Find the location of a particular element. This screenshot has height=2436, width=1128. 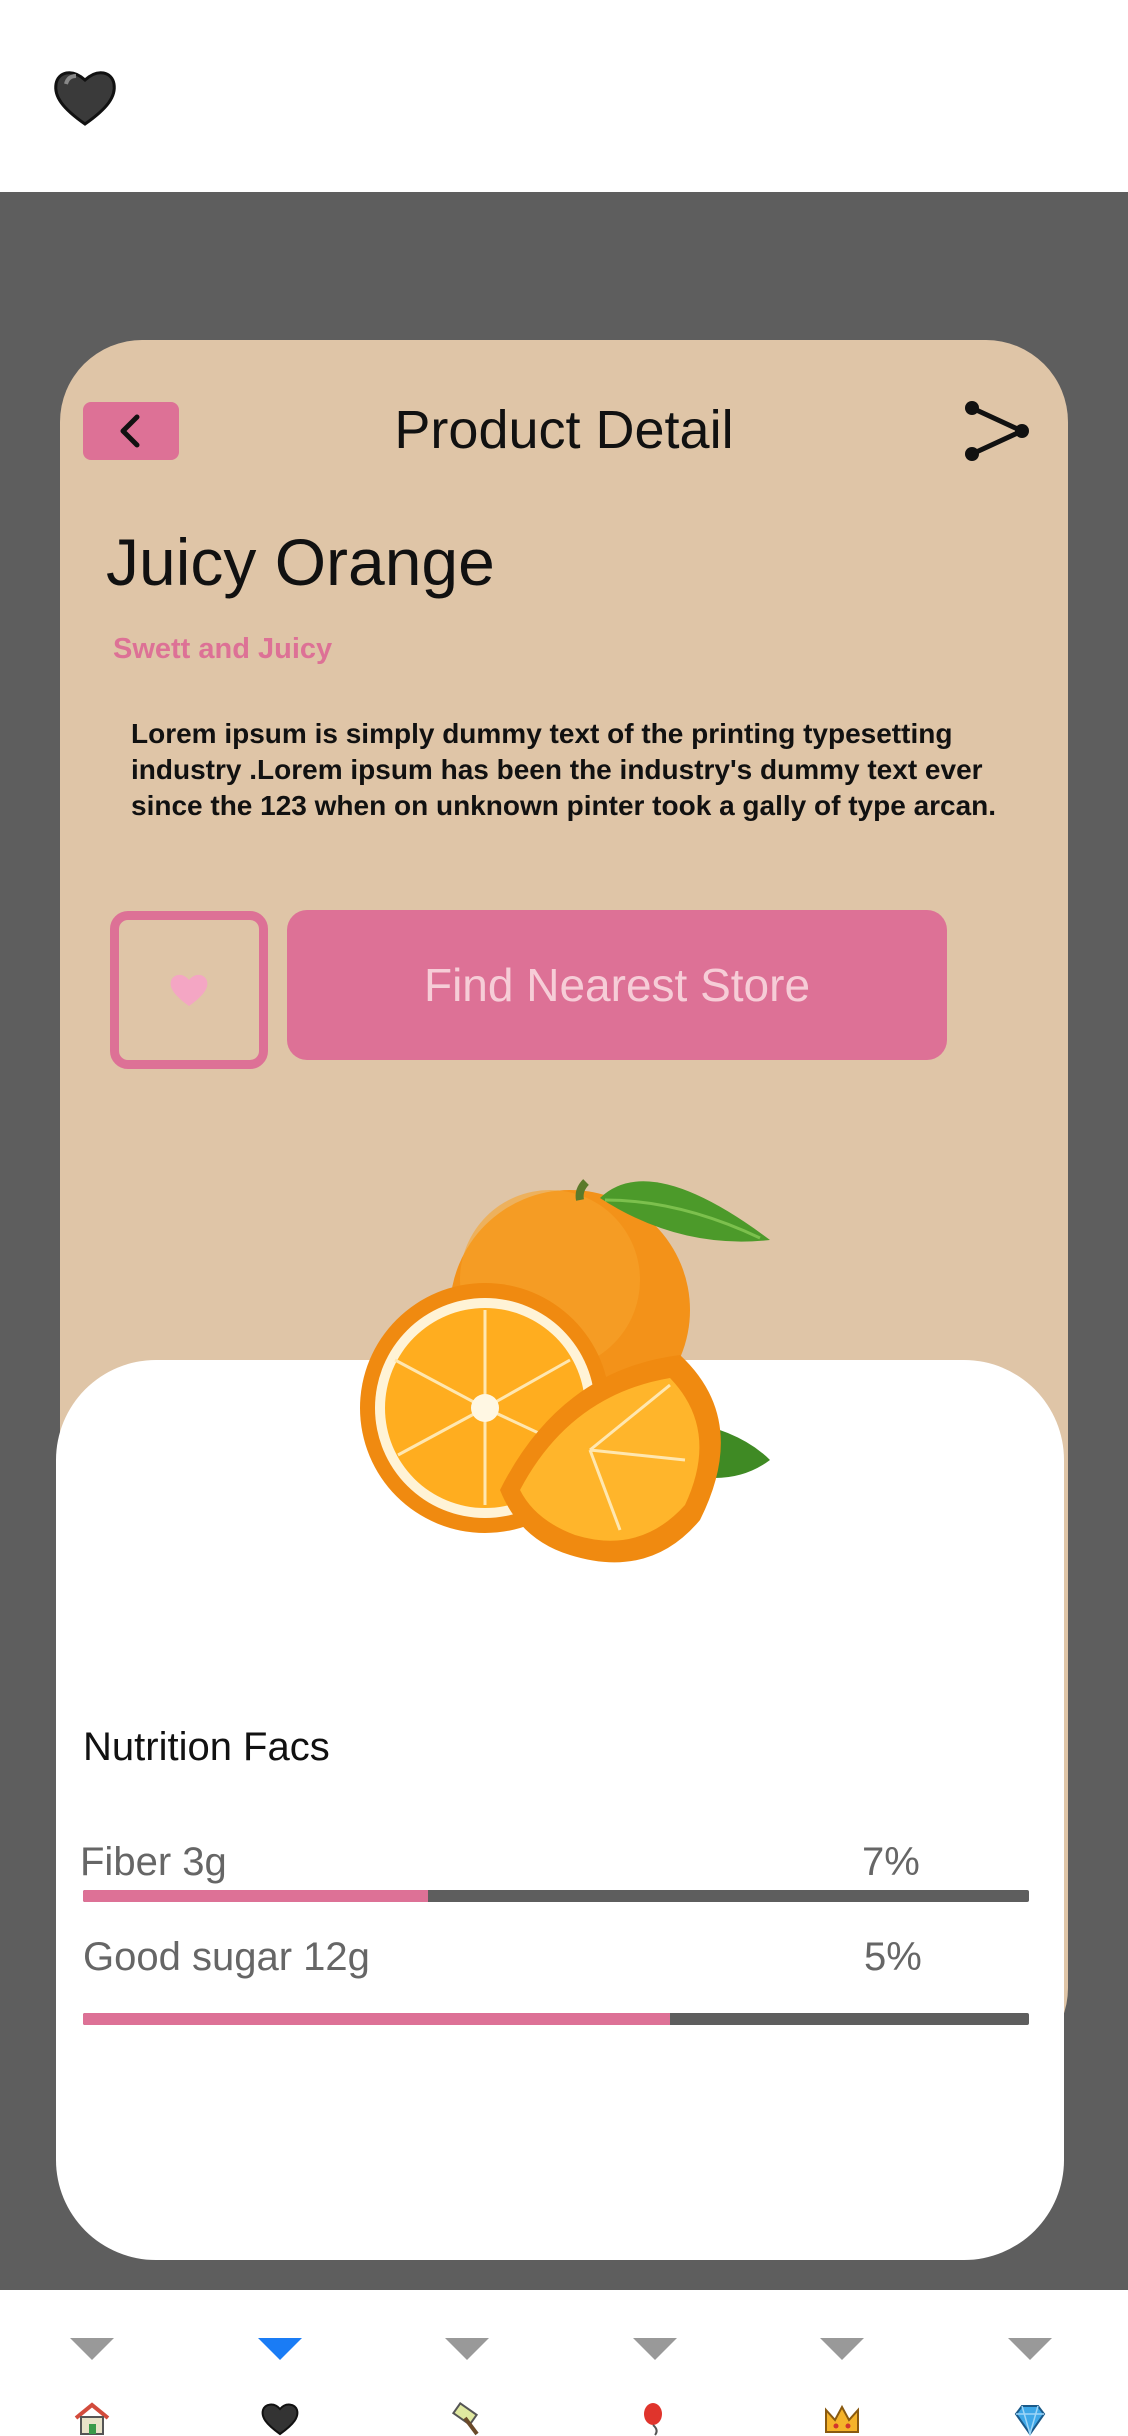

chevron-left-icon is located at coordinates (130, 431).